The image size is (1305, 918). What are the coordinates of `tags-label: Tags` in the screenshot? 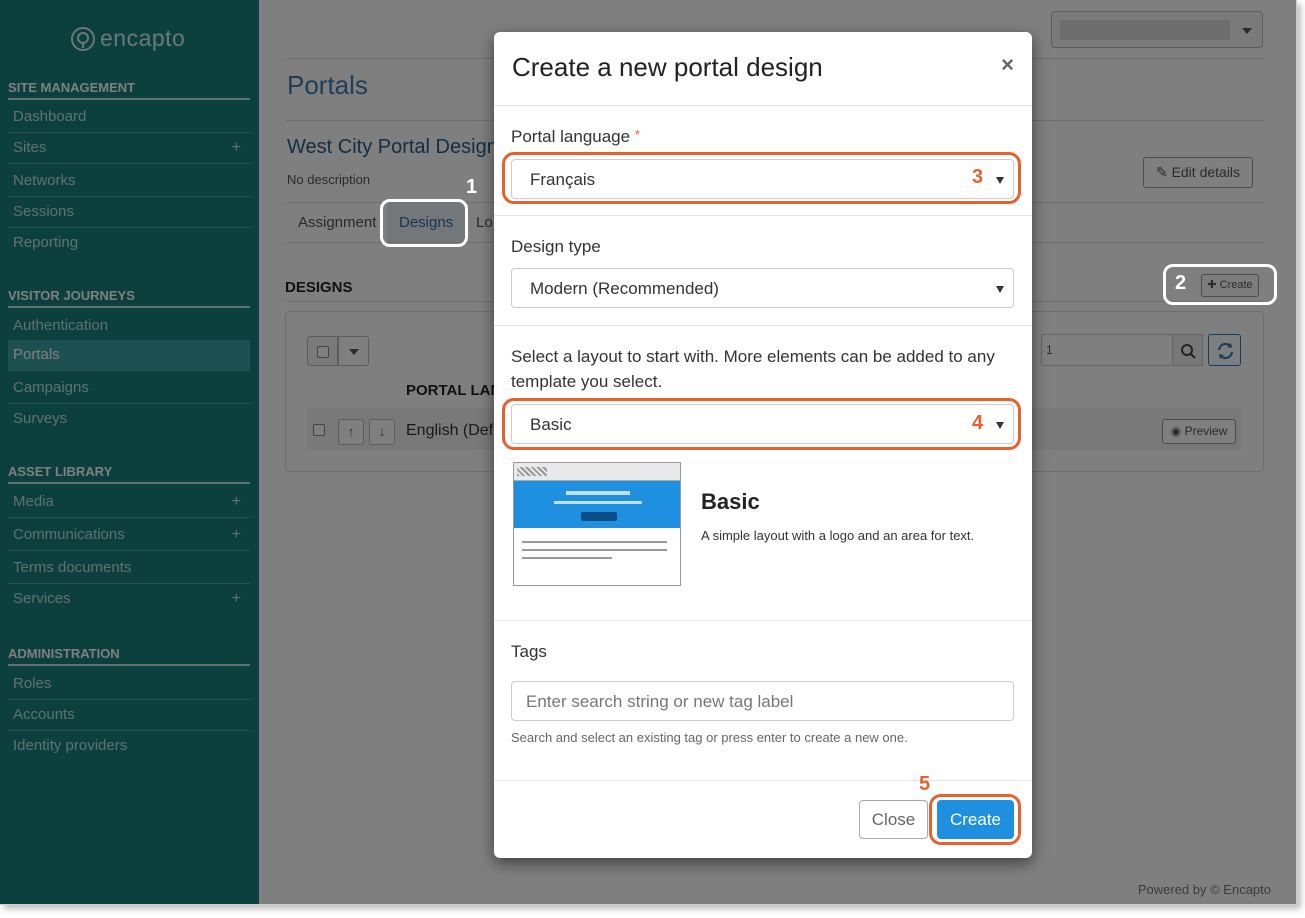 It's located at (529, 651).